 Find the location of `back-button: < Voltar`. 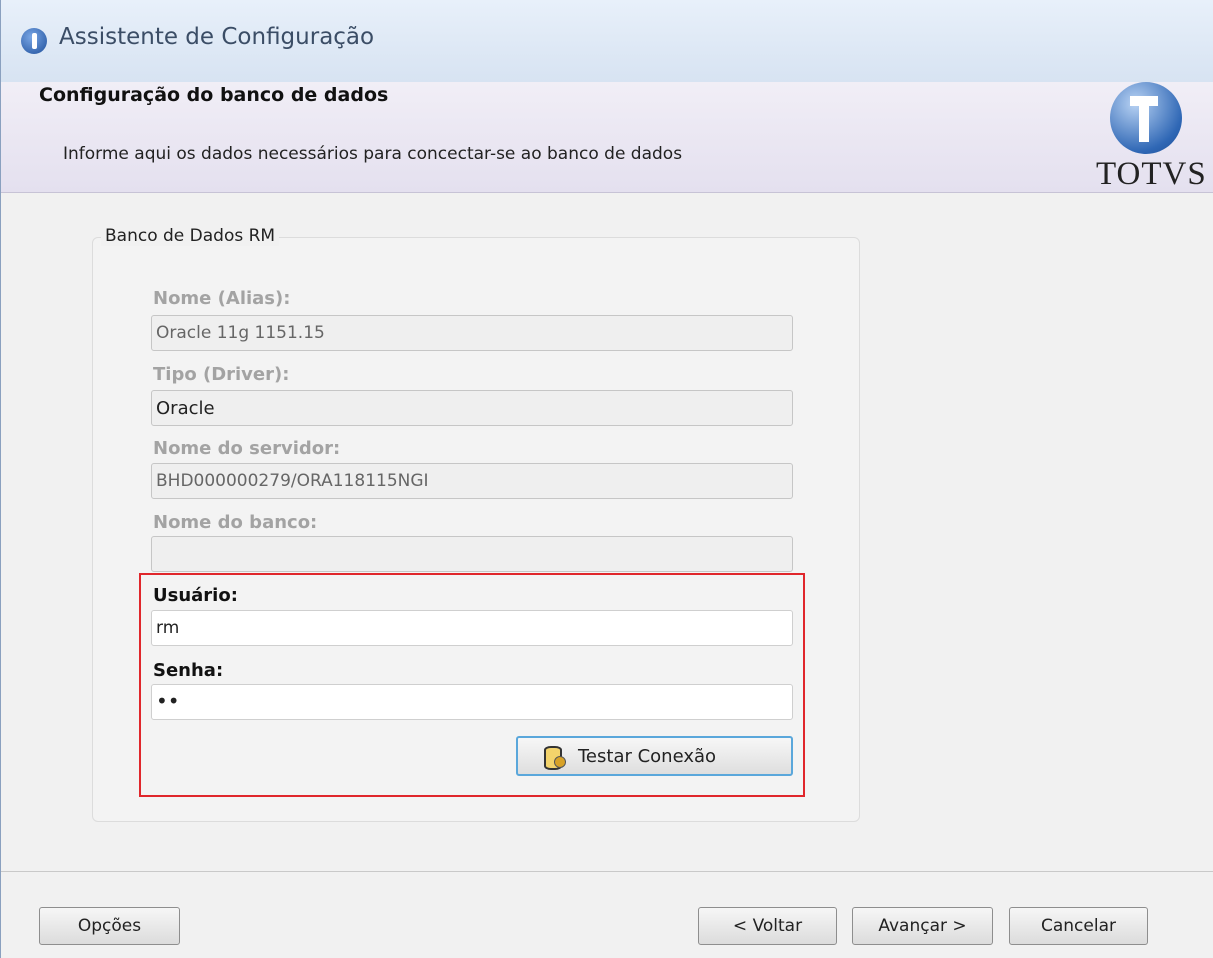

back-button: < Voltar is located at coordinates (767, 926).